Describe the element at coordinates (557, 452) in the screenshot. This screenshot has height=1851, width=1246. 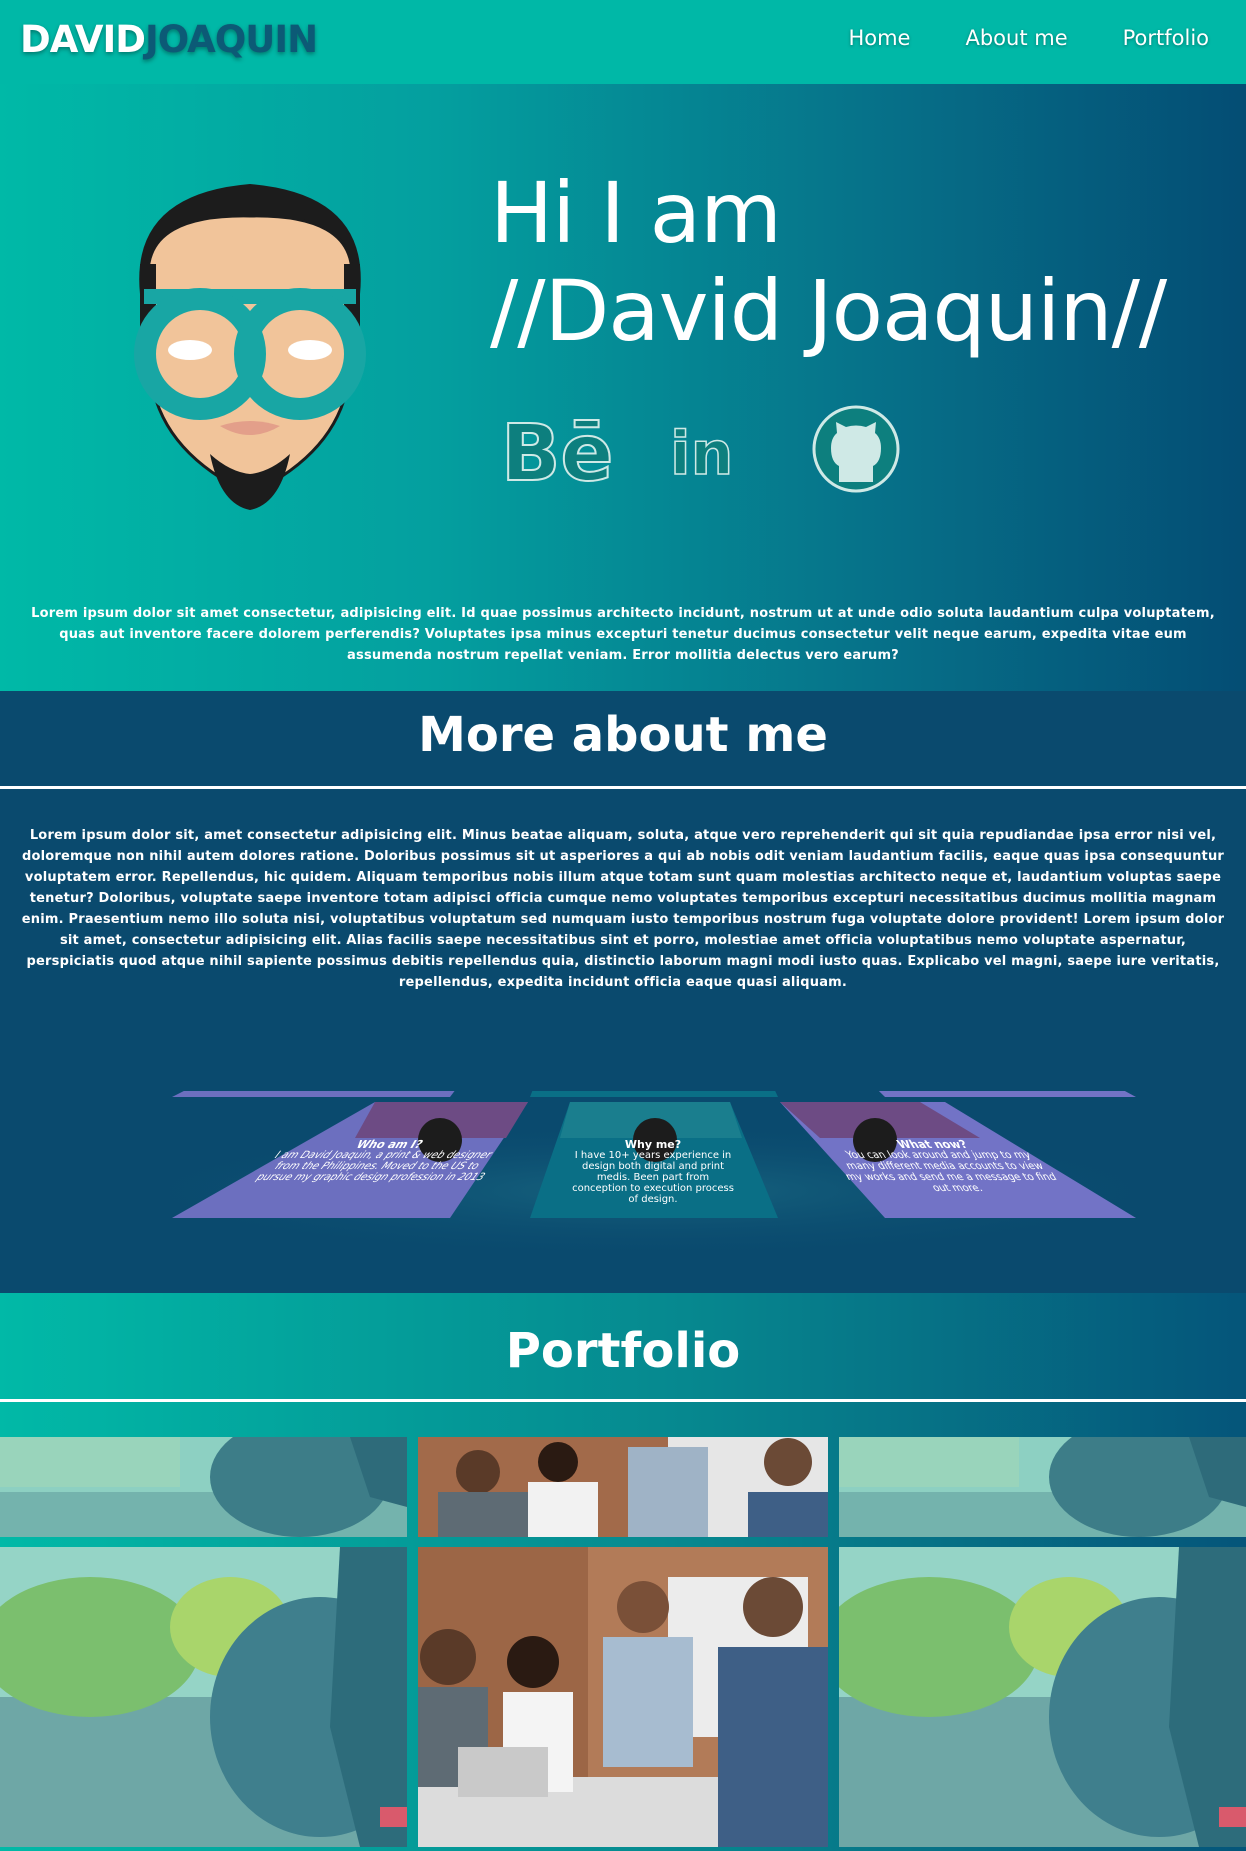
I see `svg-text: Bē` at that location.